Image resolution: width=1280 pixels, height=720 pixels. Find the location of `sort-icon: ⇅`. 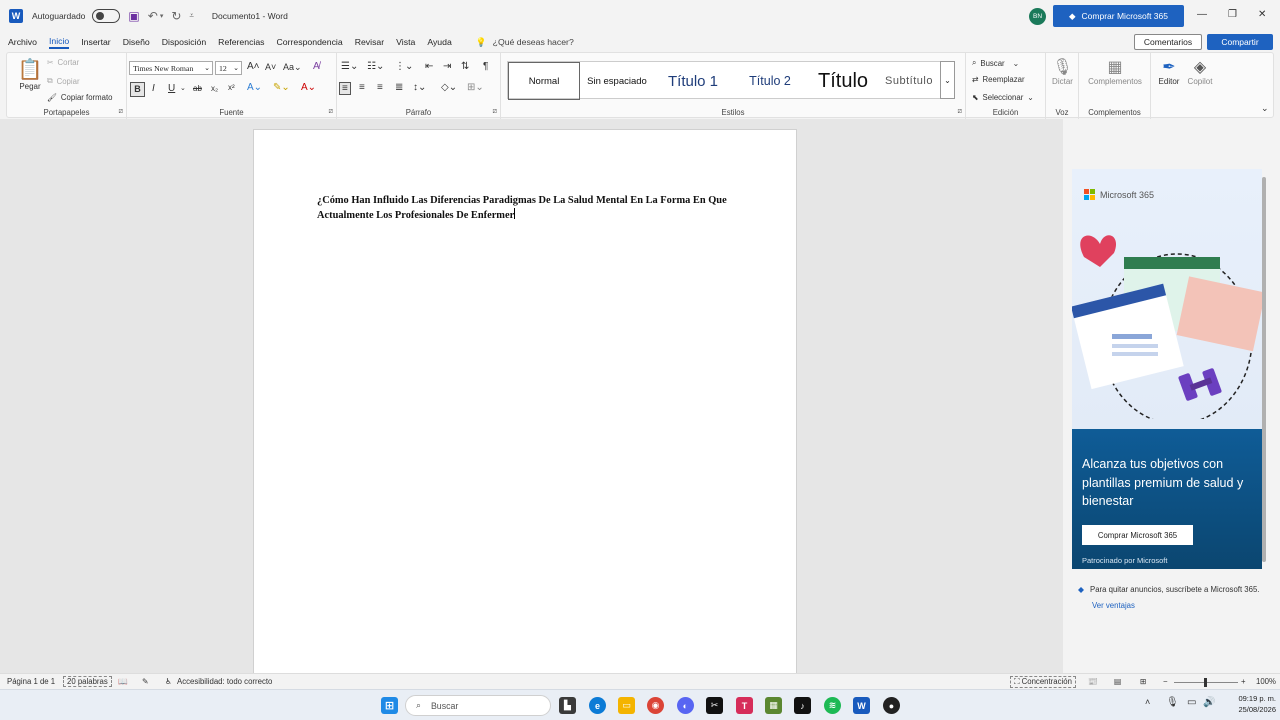

sort-icon: ⇅ is located at coordinates (465, 66).